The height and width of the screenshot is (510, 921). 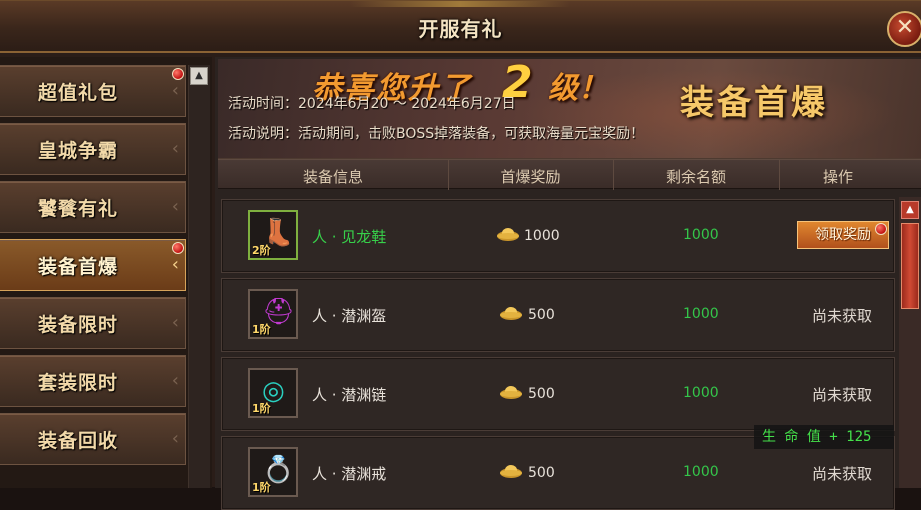 I want to click on activity-time: 活动时间：2024年6月20 ～ 2024年6月27日, so click(x=372, y=104).